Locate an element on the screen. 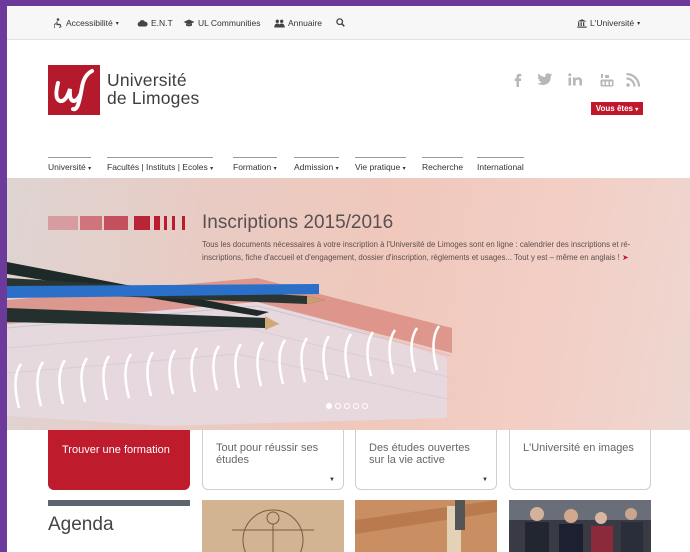  vitruvian-image is located at coordinates (273, 526).